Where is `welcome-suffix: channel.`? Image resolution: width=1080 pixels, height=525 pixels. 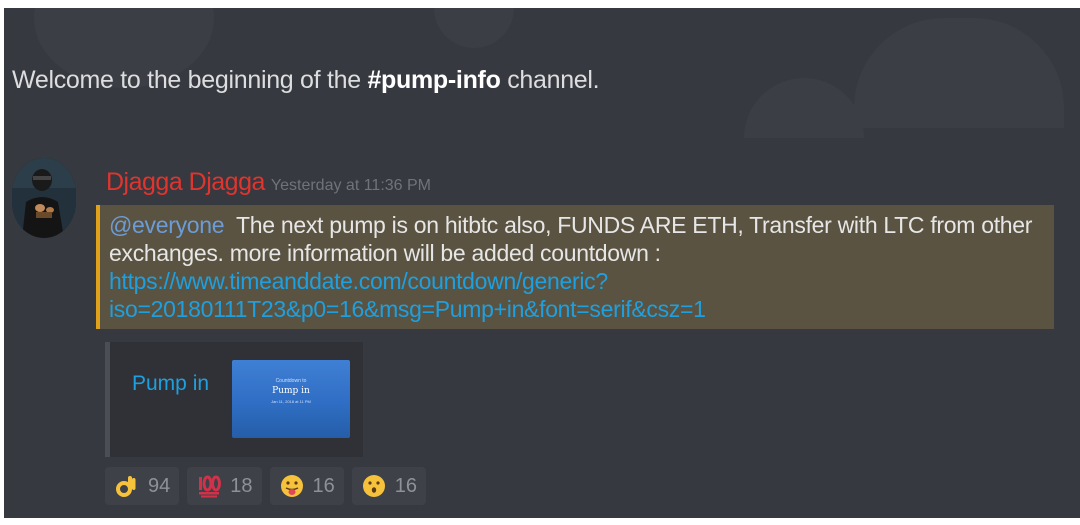 welcome-suffix: channel. is located at coordinates (550, 80).